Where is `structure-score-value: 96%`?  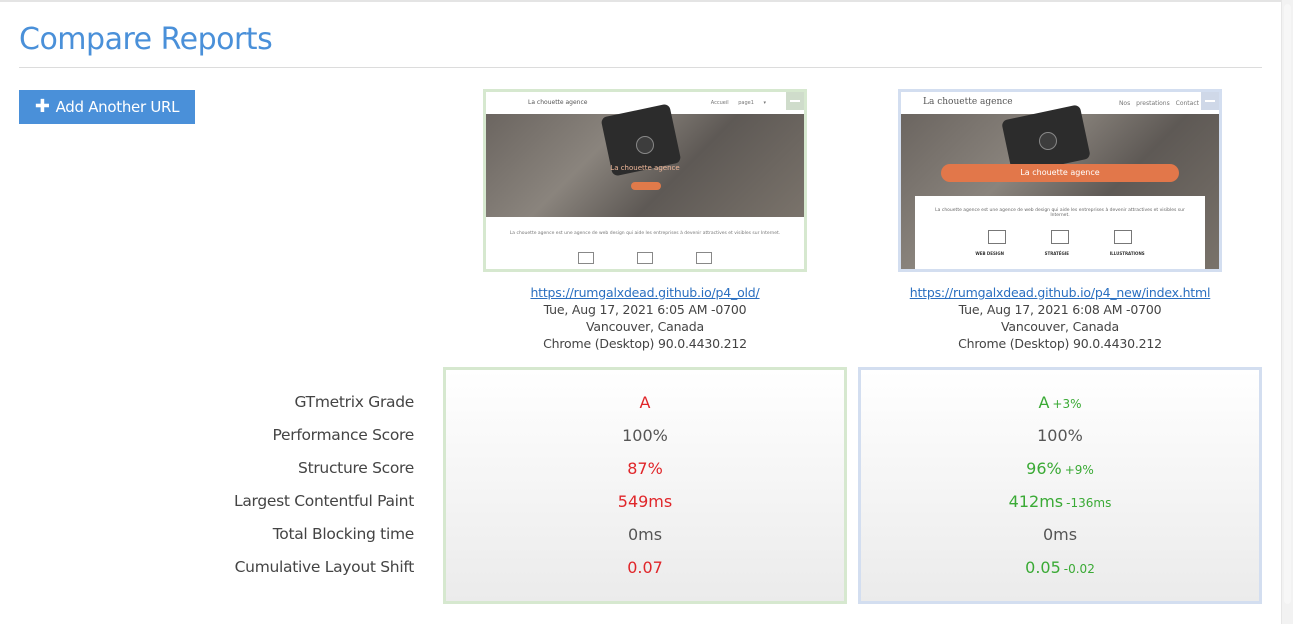 structure-score-value: 96% is located at coordinates (1044, 468).